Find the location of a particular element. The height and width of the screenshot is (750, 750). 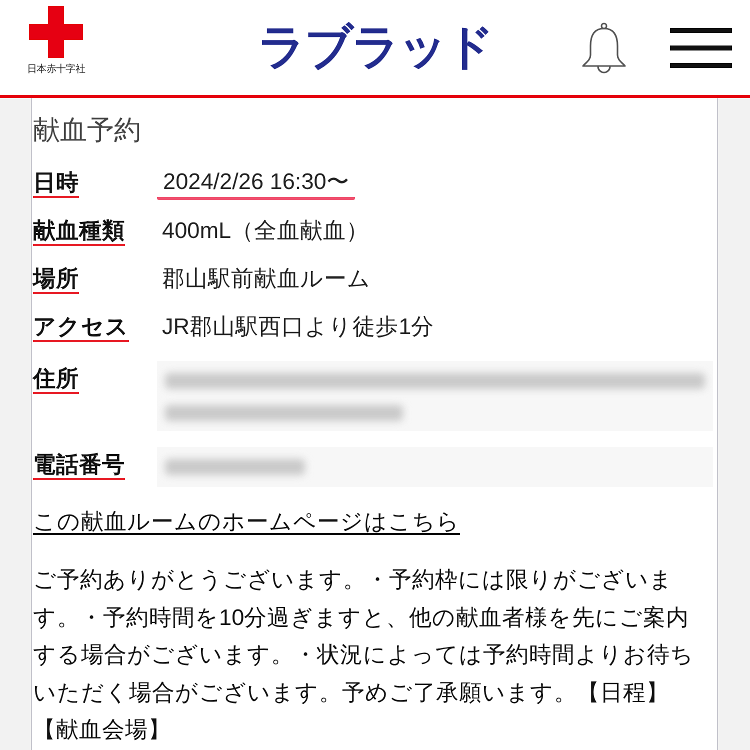

detail-label: 住所 is located at coordinates (56, 379).